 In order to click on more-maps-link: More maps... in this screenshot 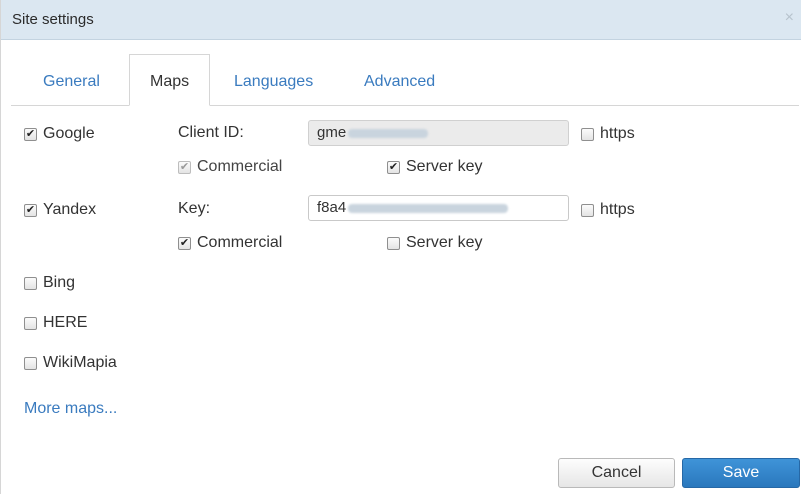, I will do `click(70, 409)`.